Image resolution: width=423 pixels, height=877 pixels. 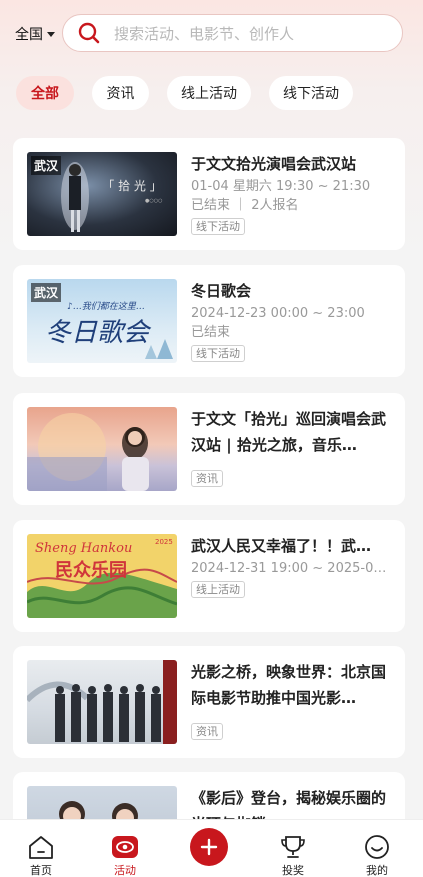 I want to click on tab-activity: 活动, so click(x=125, y=848).